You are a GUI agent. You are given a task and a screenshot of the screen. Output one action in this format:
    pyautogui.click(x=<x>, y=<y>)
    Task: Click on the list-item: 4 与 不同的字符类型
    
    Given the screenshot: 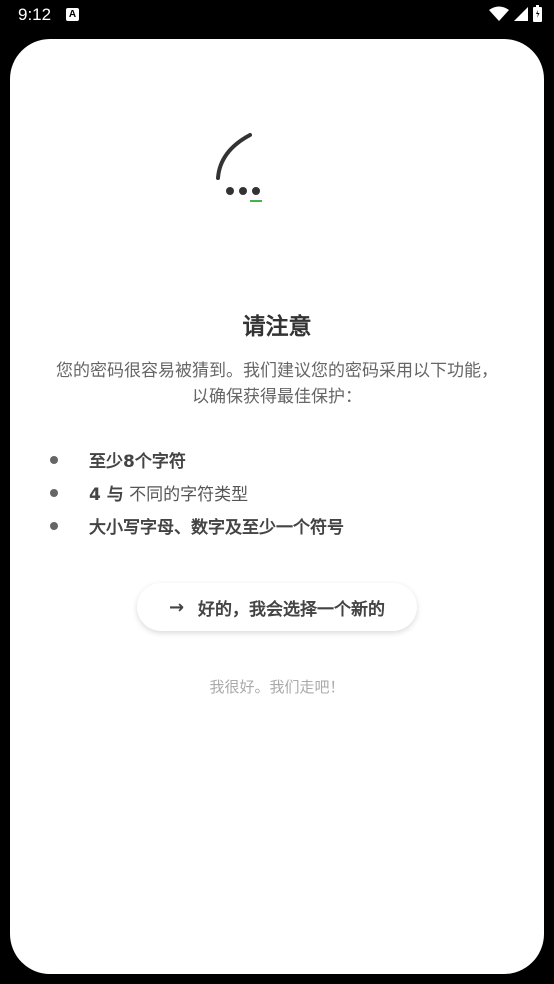 What is the action you would take?
    pyautogui.click(x=278, y=492)
    